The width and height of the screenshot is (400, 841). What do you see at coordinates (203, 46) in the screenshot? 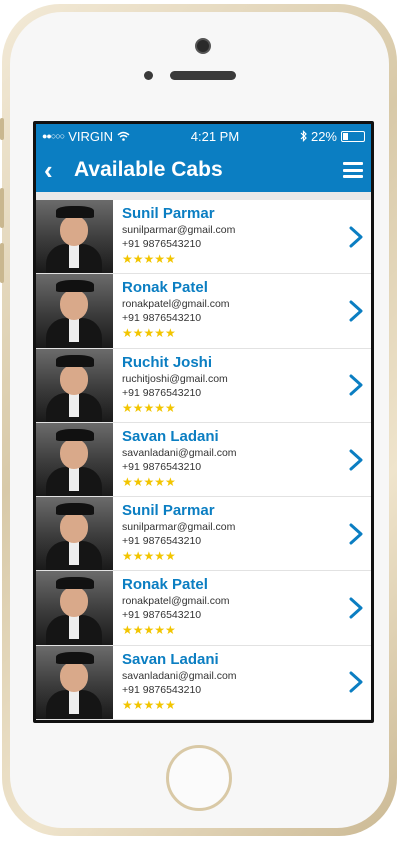
I see `front-camera` at bounding box center [203, 46].